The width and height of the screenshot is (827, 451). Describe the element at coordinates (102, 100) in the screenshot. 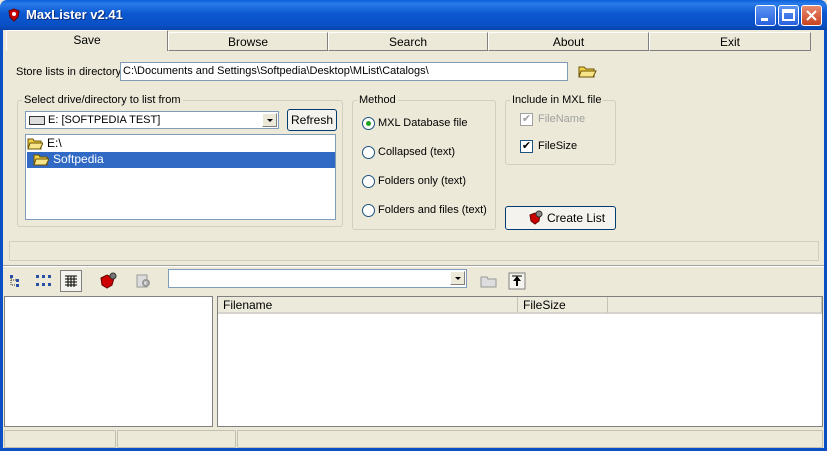

I see `select-drive-legend: Select drive/directory to list from` at that location.